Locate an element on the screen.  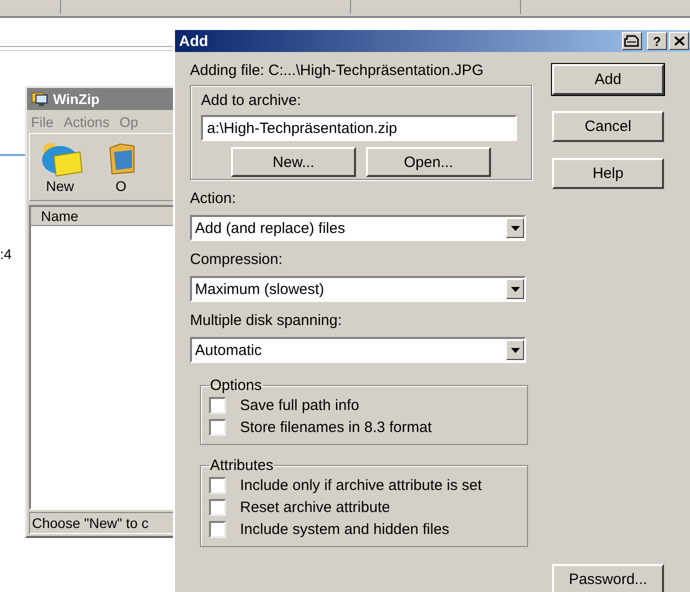
action-button: Add is located at coordinates (608, 79).